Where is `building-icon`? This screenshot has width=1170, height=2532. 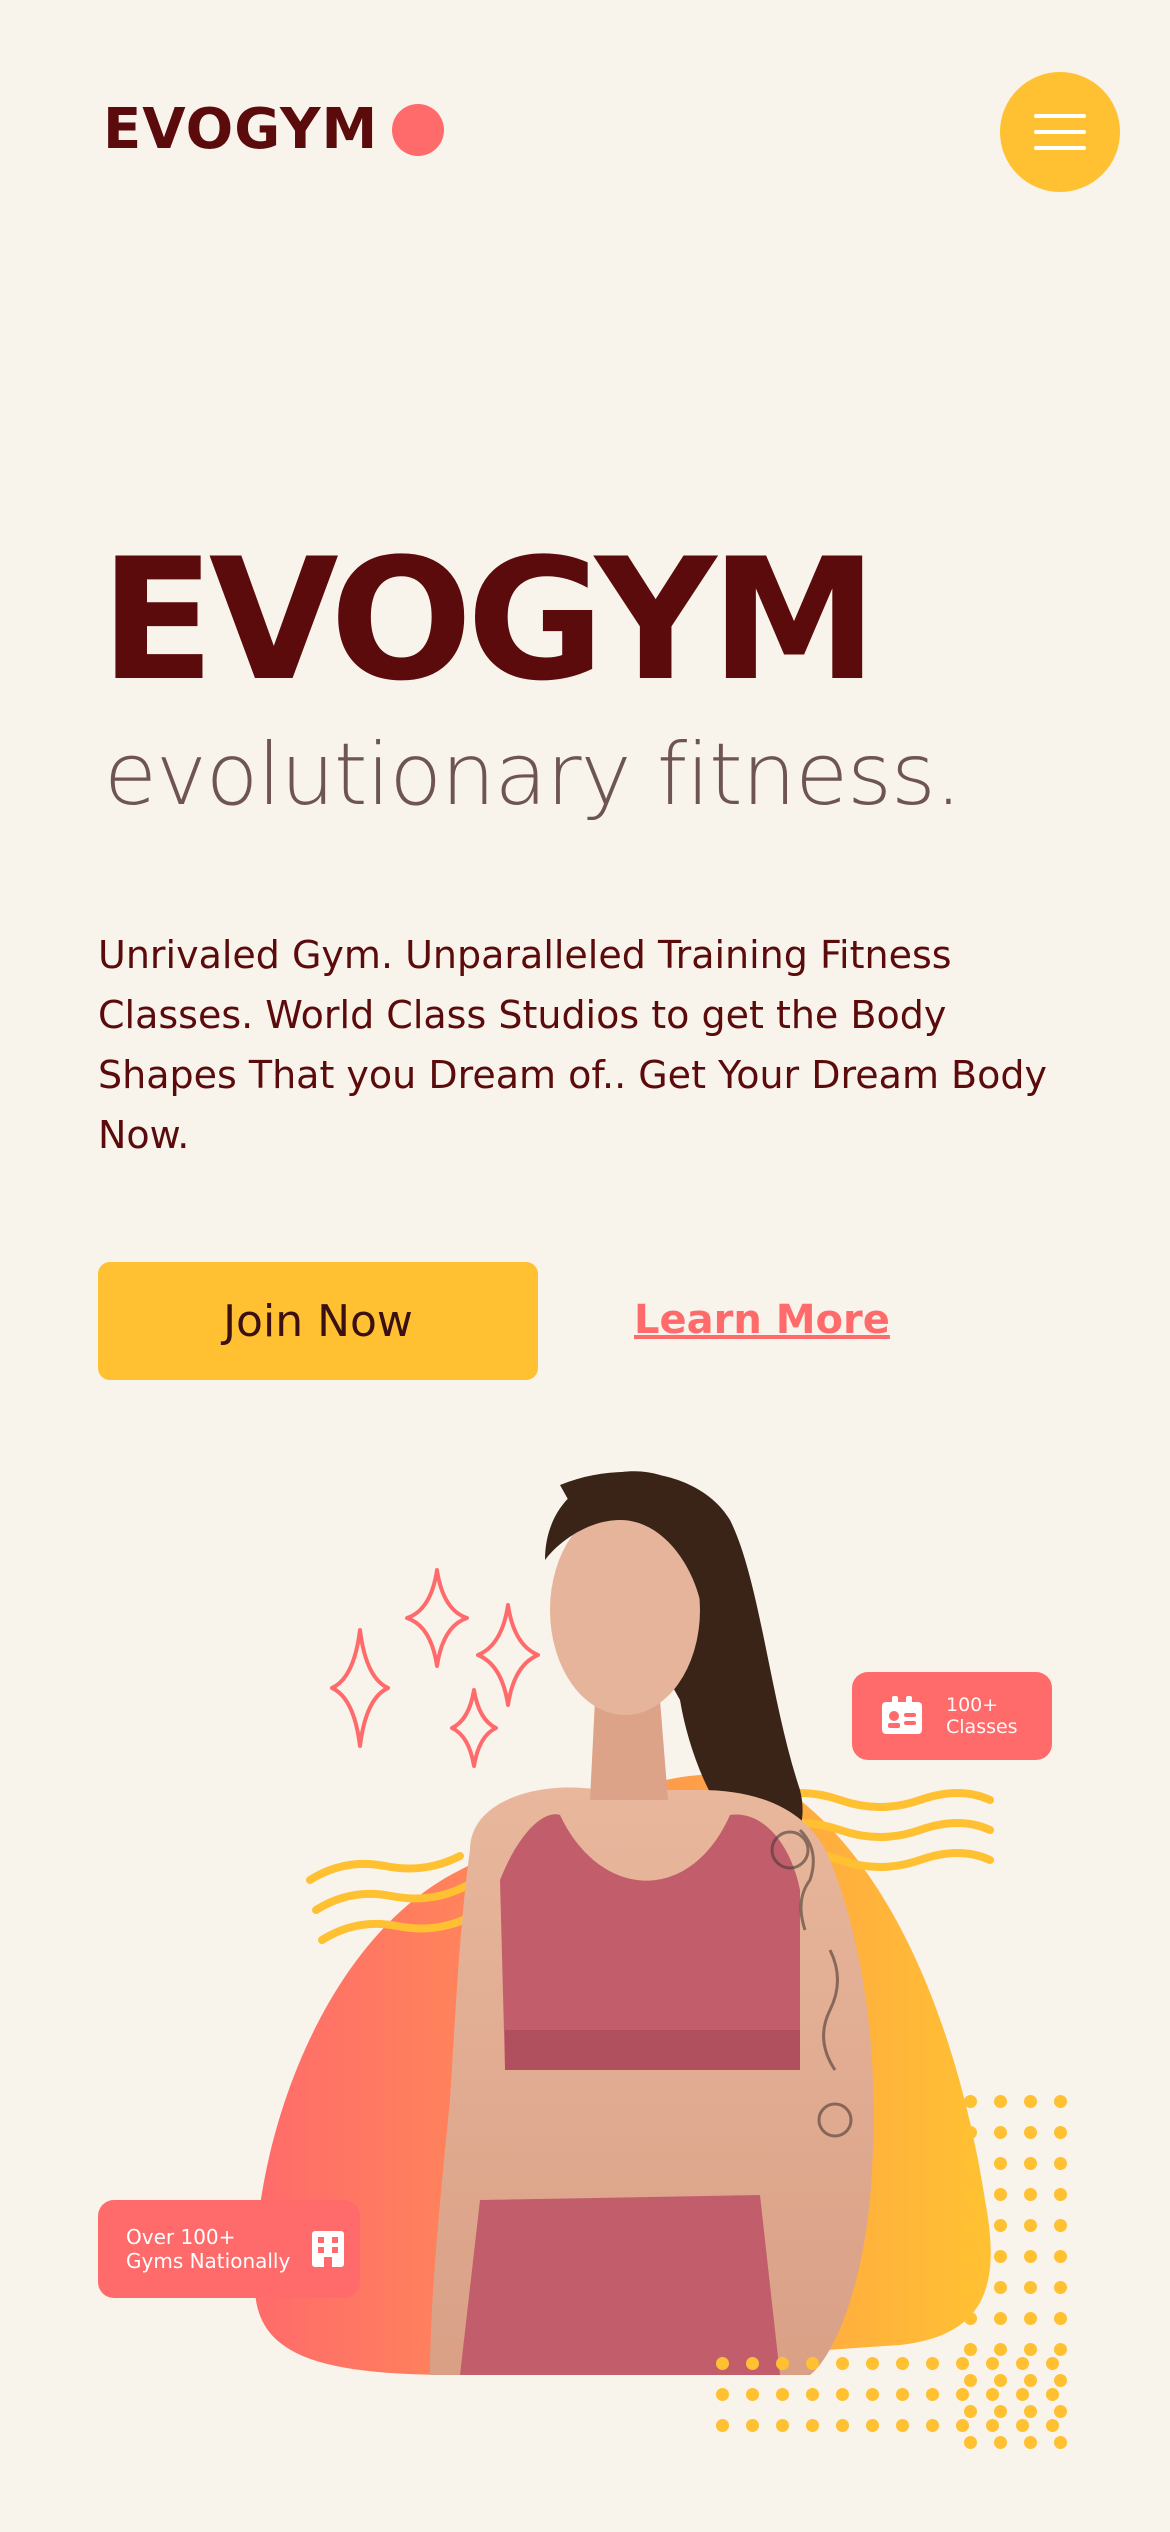
building-icon is located at coordinates (328, 2249).